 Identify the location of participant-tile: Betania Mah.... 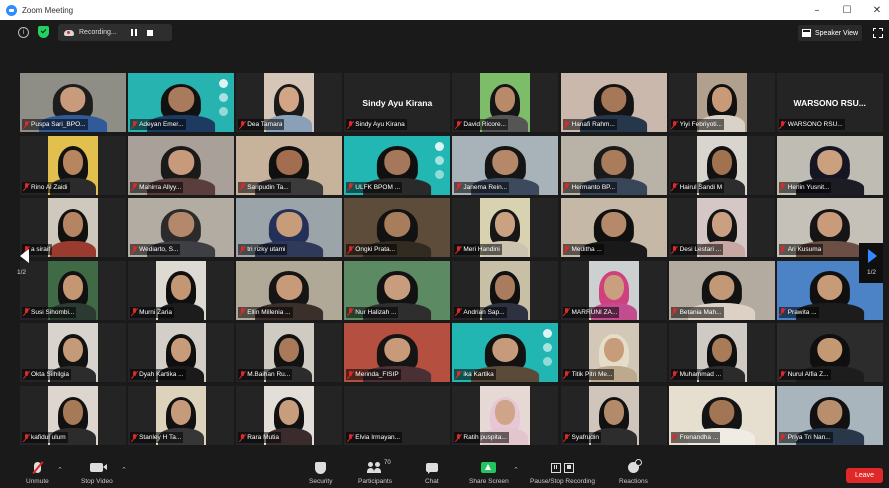
(721, 290).